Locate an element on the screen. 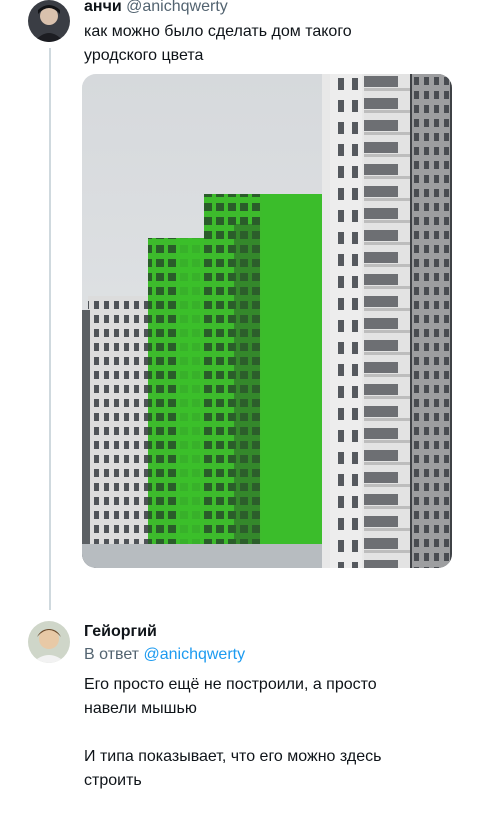 This screenshot has height=825, width=480. avatar-image is located at coordinates (49, 21).